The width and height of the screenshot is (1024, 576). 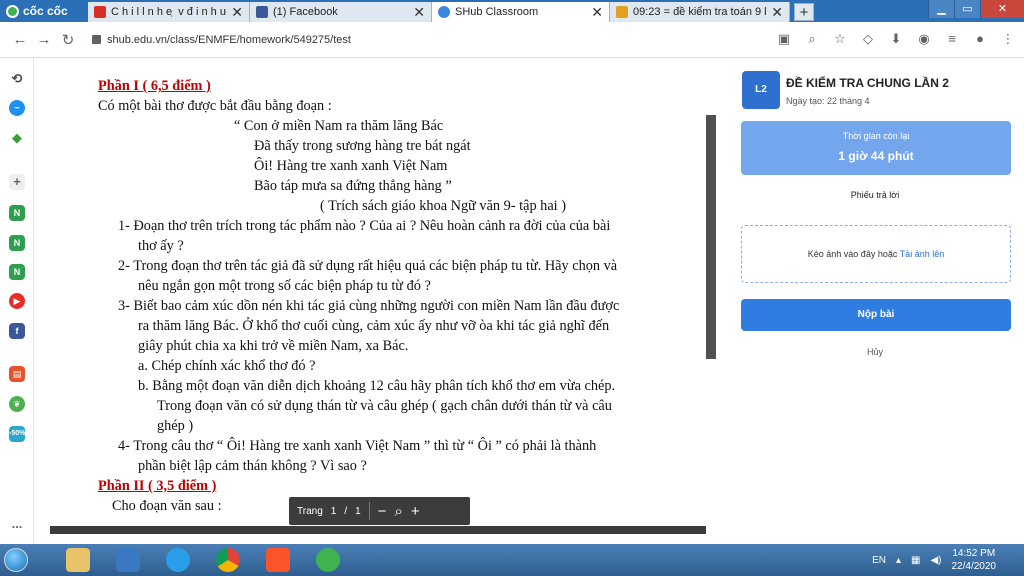 What do you see at coordinates (310, 511) in the screenshot?
I see `page-label: Trang` at bounding box center [310, 511].